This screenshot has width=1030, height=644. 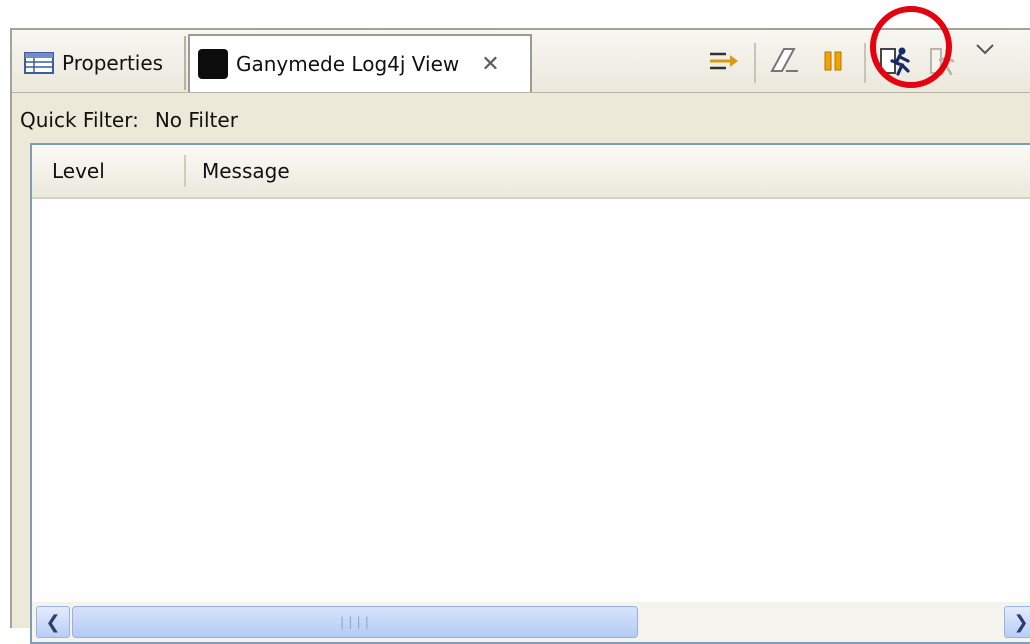 What do you see at coordinates (531, 172) in the screenshot?
I see `table-header: Level Message` at bounding box center [531, 172].